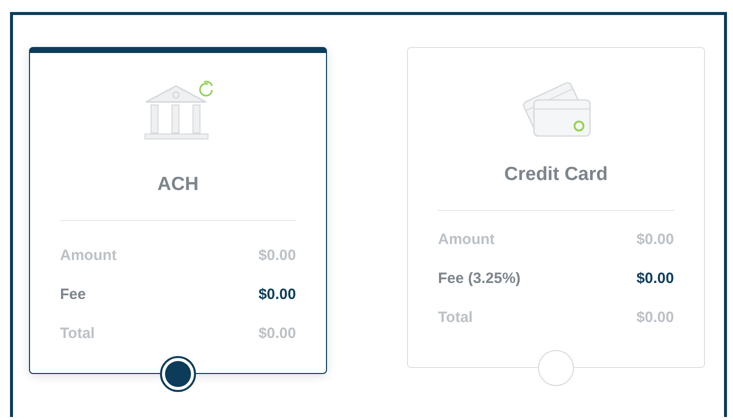 The height and width of the screenshot is (420, 733). Describe the element at coordinates (556, 175) in the screenshot. I see `method-title: Credit Card` at that location.